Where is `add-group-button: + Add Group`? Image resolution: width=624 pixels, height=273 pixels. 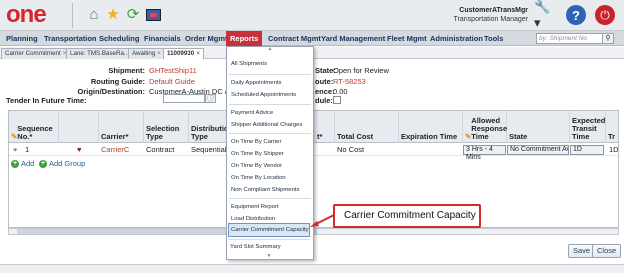 add-group-button: + Add Group is located at coordinates (62, 164).